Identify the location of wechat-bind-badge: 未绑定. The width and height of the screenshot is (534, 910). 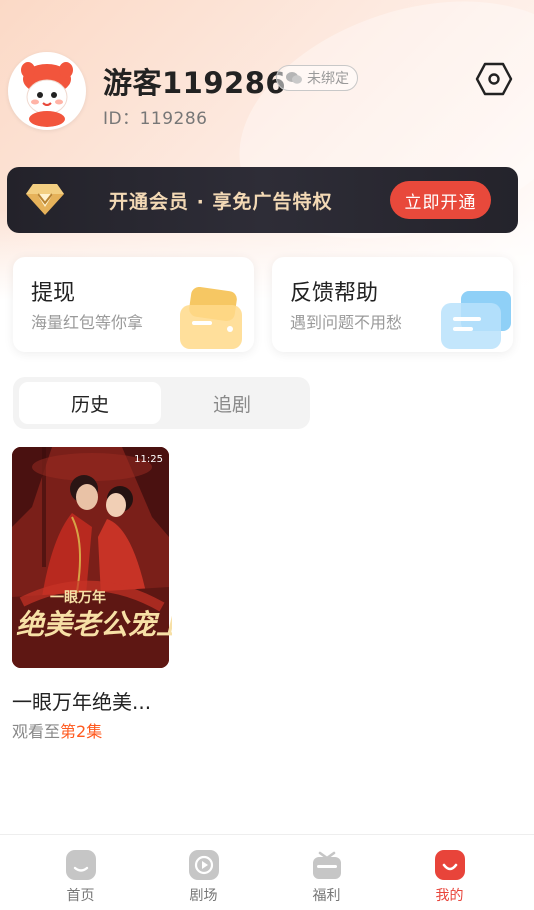
(317, 78).